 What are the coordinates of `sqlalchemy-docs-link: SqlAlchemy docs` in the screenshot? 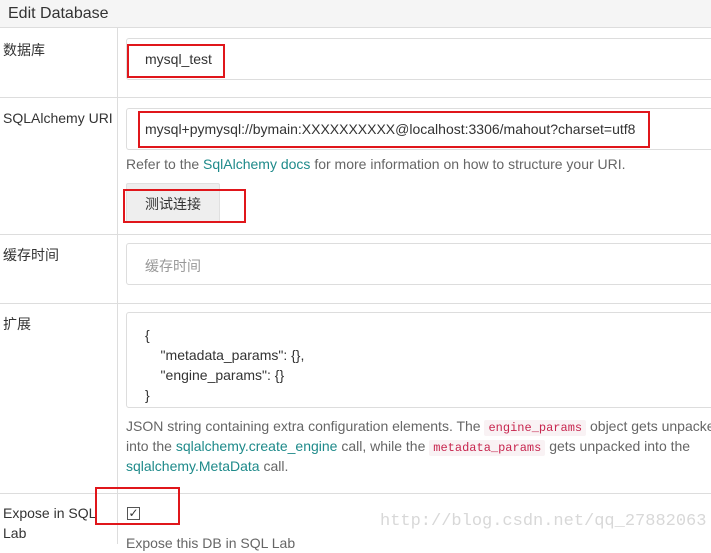 It's located at (256, 164).